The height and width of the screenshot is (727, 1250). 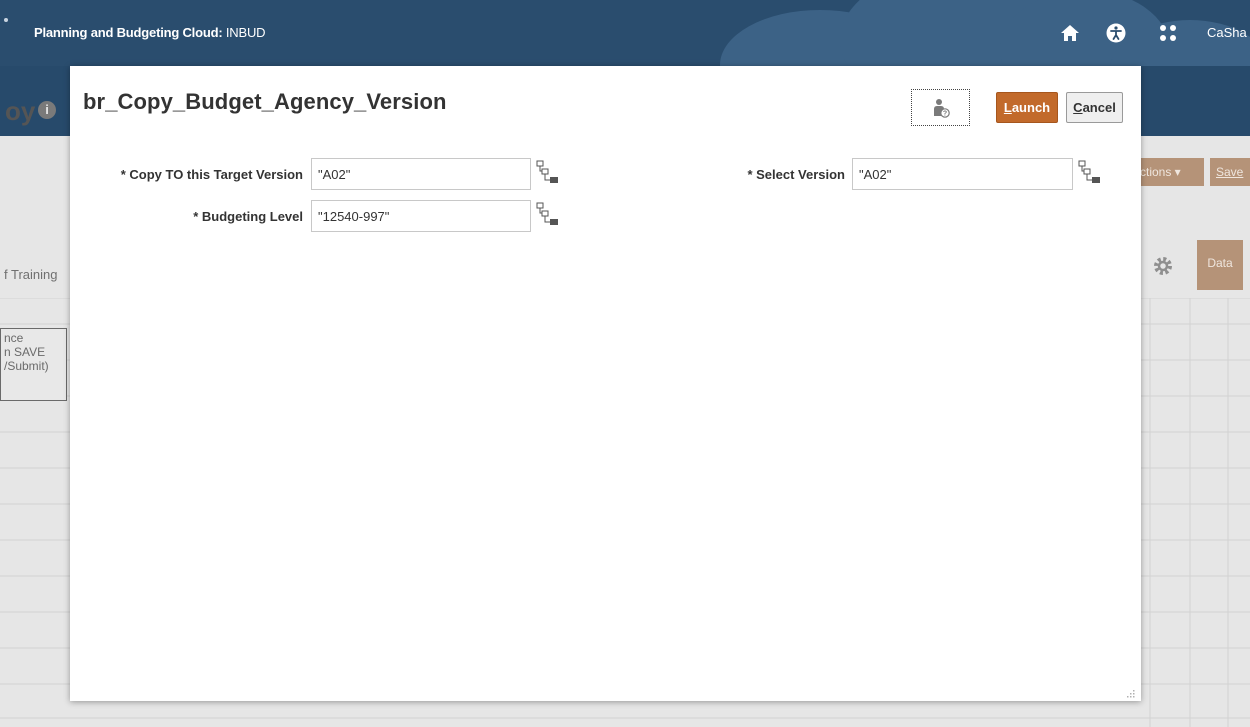 I want to click on launch-button: Launch, so click(x=1027, y=107).